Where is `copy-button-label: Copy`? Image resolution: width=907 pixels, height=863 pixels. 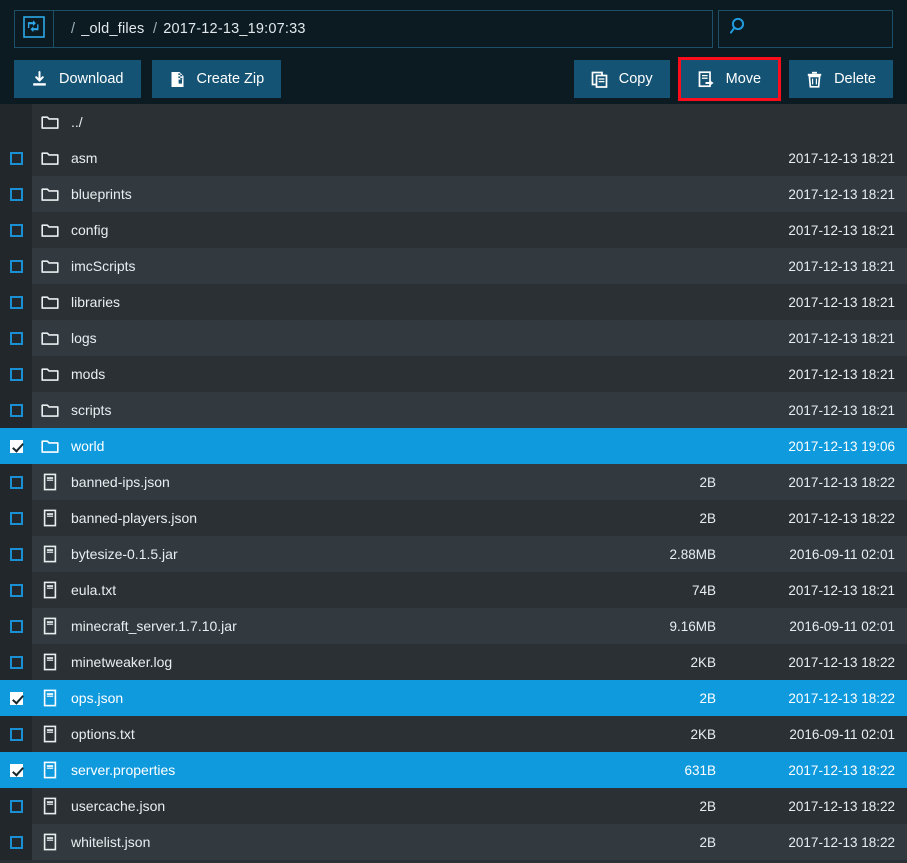
copy-button-label: Copy is located at coordinates (635, 79).